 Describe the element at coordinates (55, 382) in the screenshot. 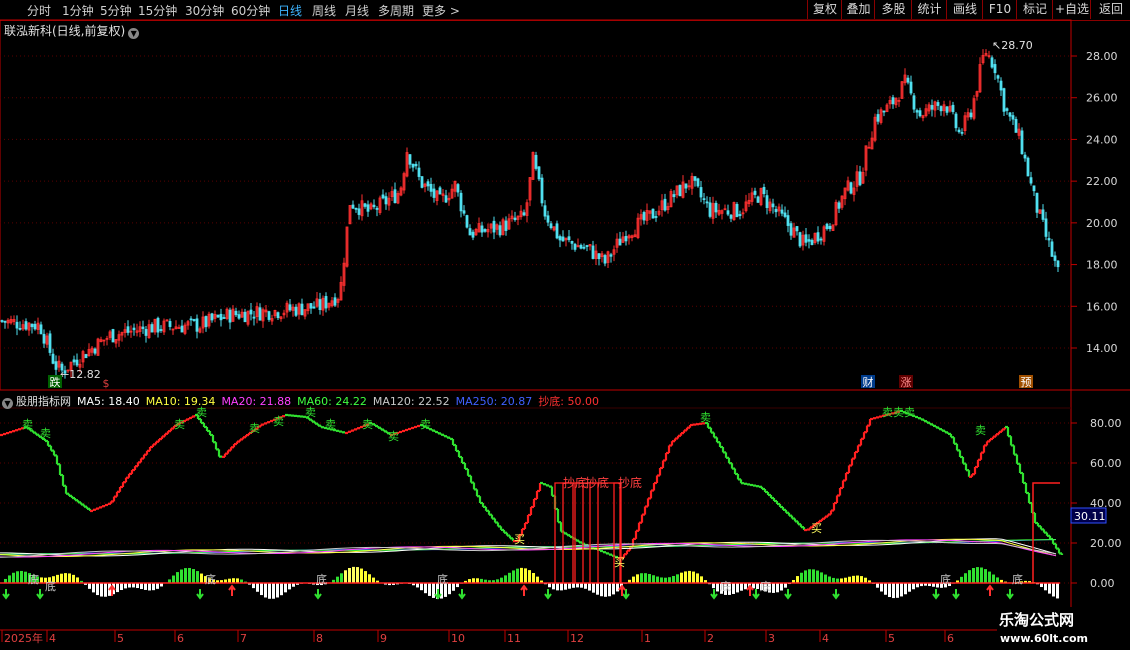

I see `marker-die: 跌` at that location.